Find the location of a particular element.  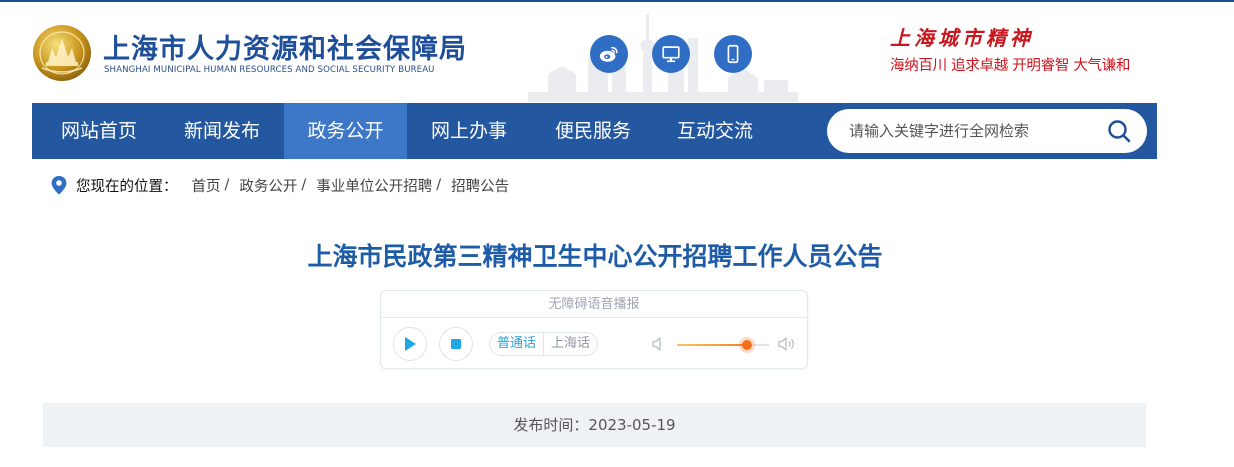

volume-high-icon is located at coordinates (787, 344).